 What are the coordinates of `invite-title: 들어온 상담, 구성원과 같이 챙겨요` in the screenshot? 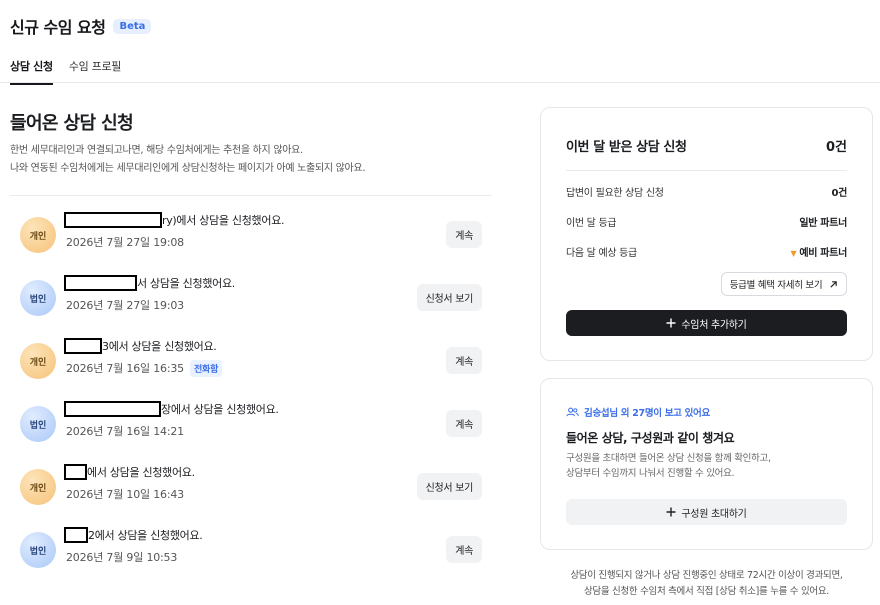 It's located at (650, 438).